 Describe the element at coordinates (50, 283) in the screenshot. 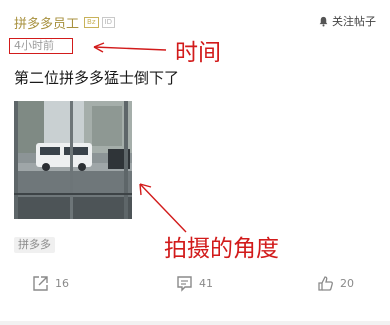

I see `share-button: 16` at that location.